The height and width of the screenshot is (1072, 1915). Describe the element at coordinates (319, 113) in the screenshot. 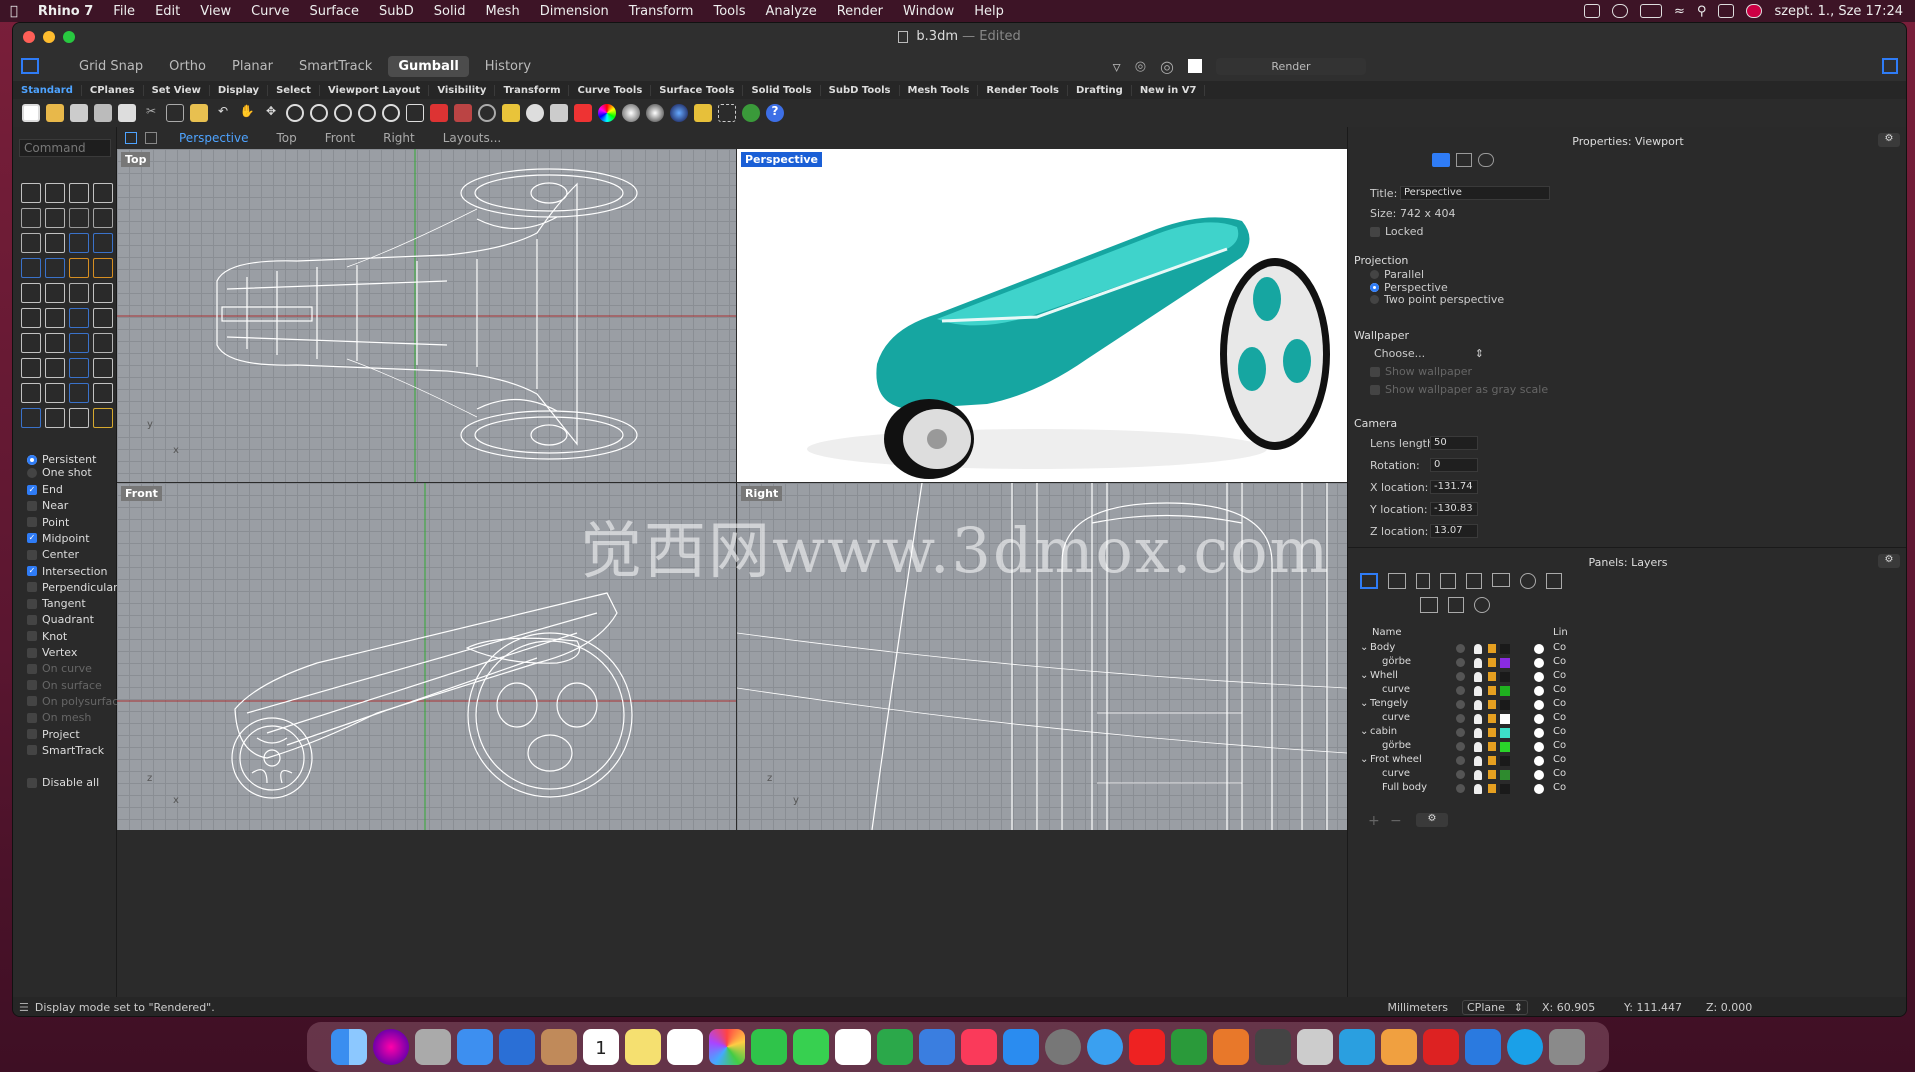

I see `zoom-window-icon` at that location.